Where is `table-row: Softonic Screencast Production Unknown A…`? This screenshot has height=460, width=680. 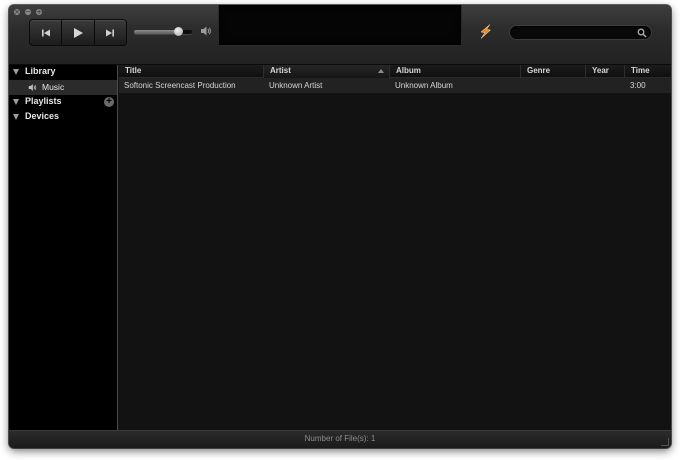 table-row: Softonic Screencast Production Unknown A… is located at coordinates (395, 85).